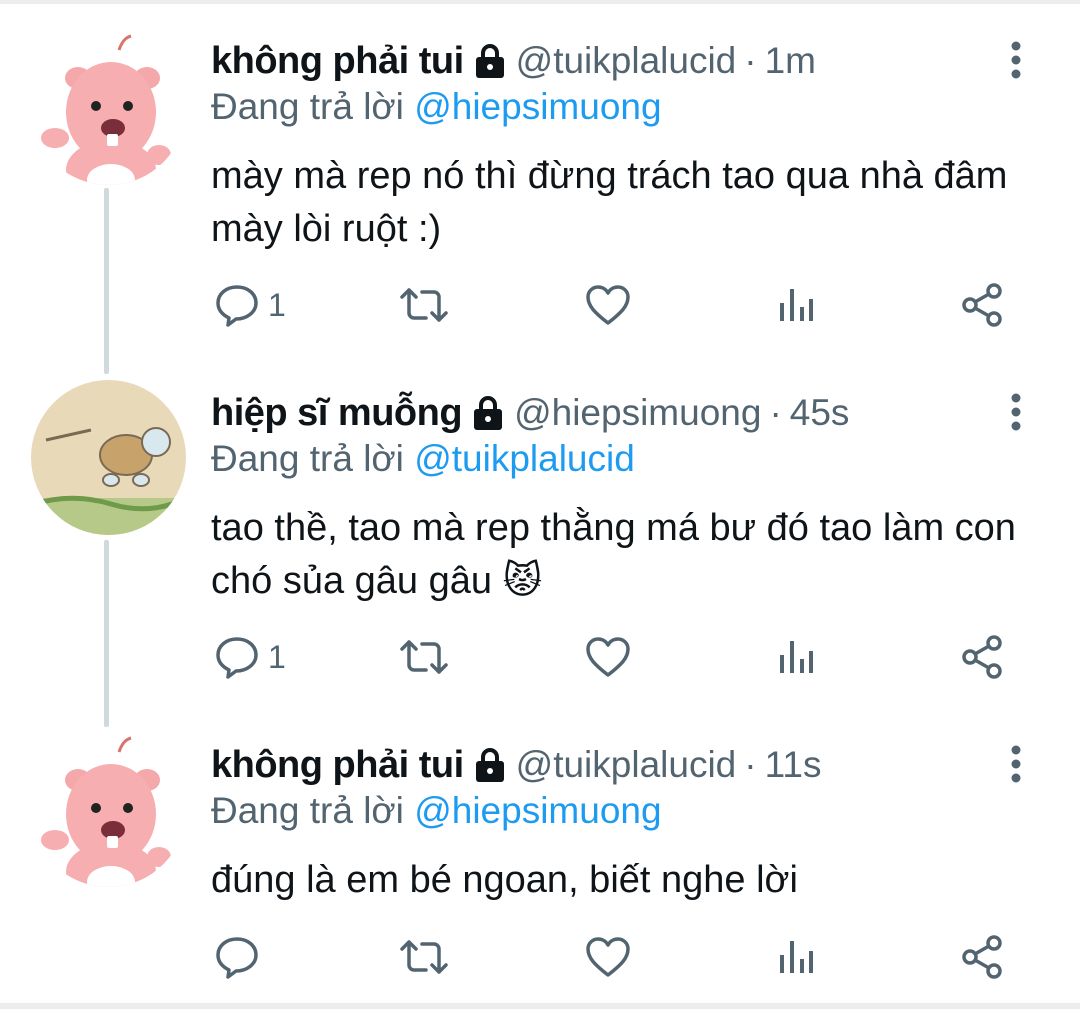  I want to click on bottom-divider, so click(540, 1006).